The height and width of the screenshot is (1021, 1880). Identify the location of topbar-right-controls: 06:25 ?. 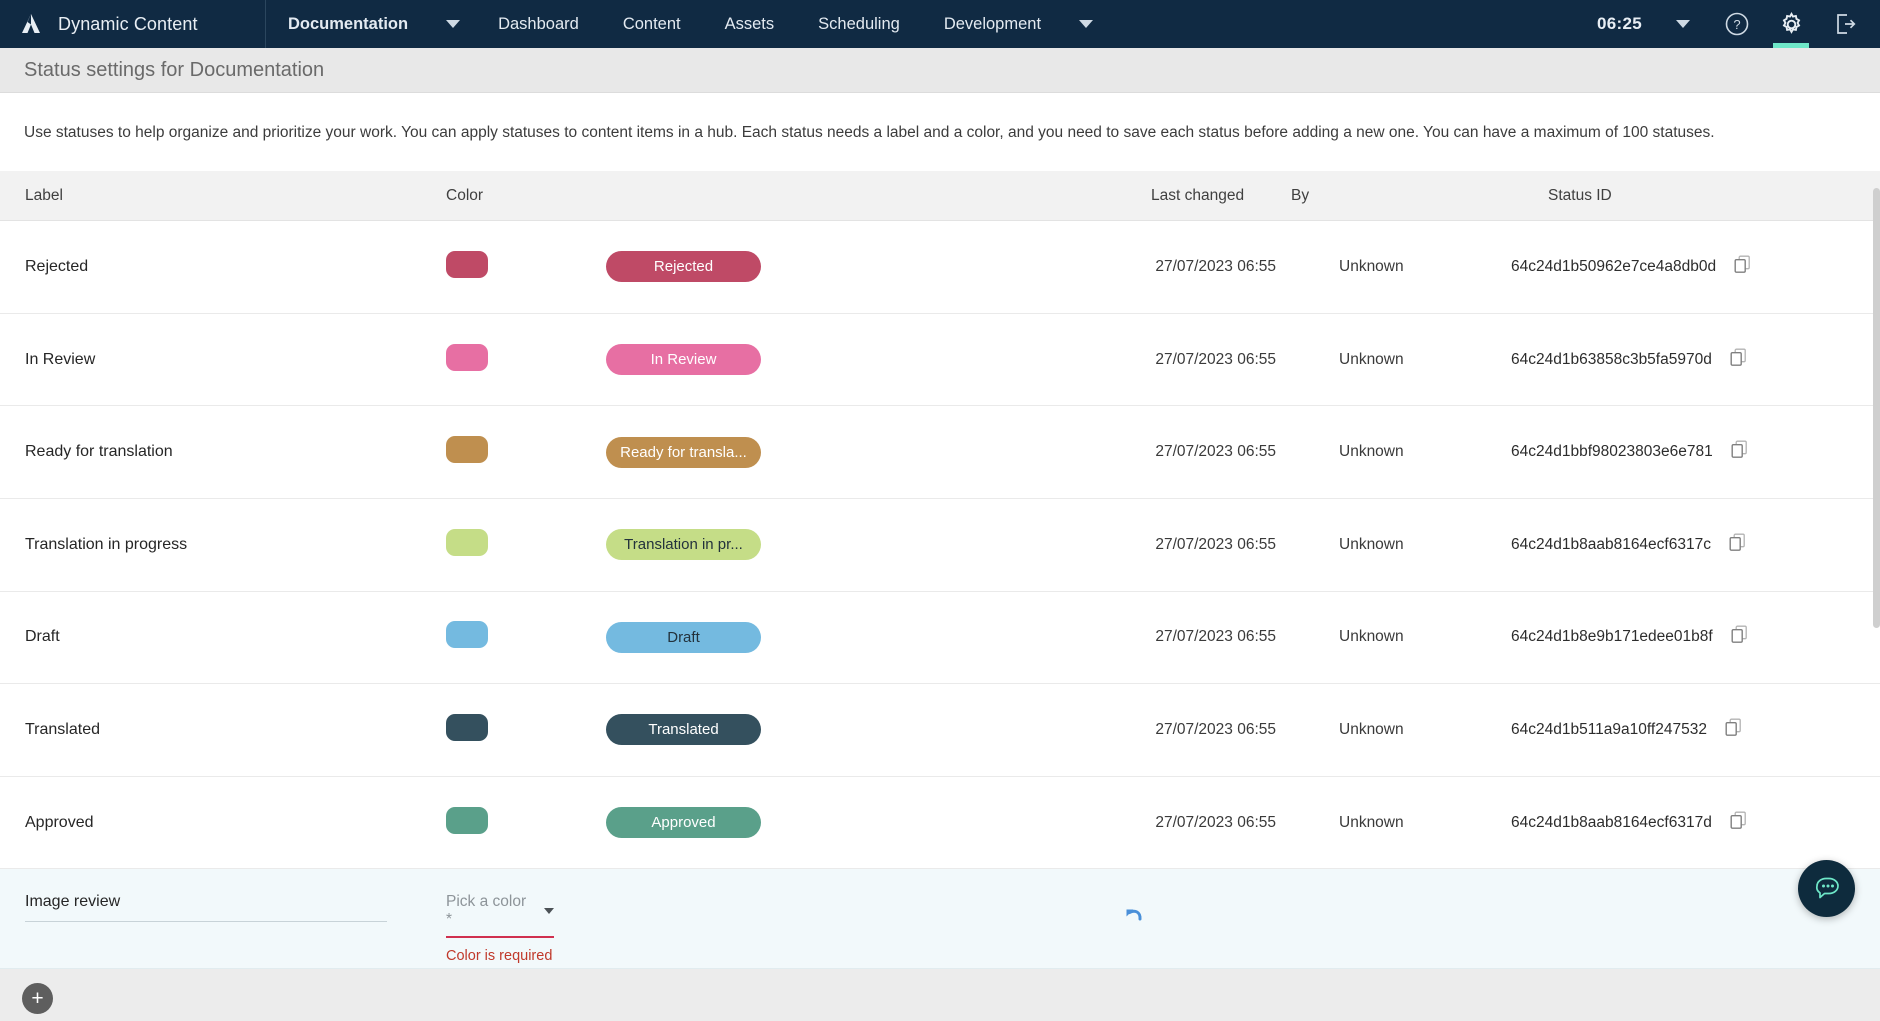
(1733, 24).